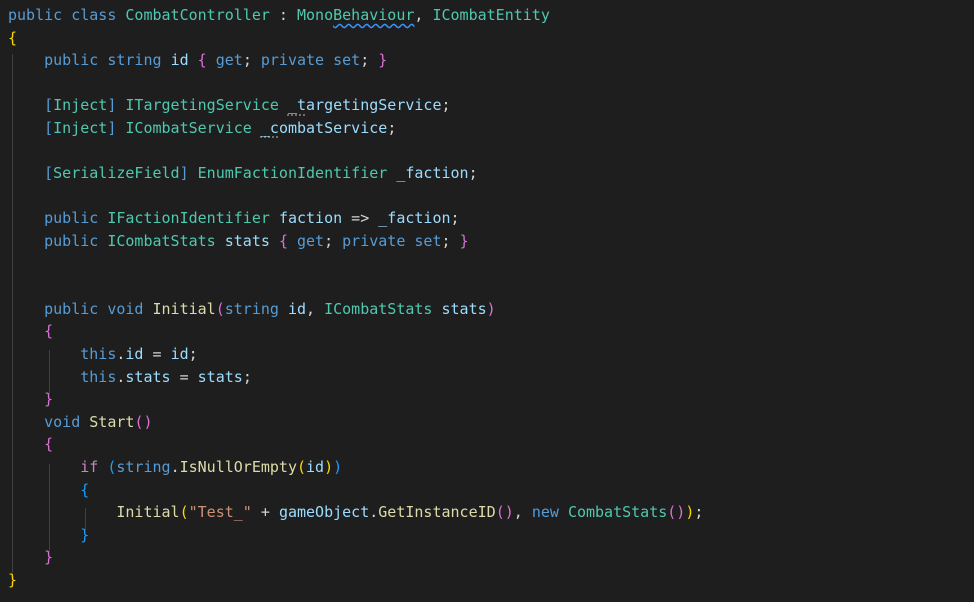 This screenshot has height=602, width=974. Describe the element at coordinates (283, 15) in the screenshot. I see `code-token: :` at that location.